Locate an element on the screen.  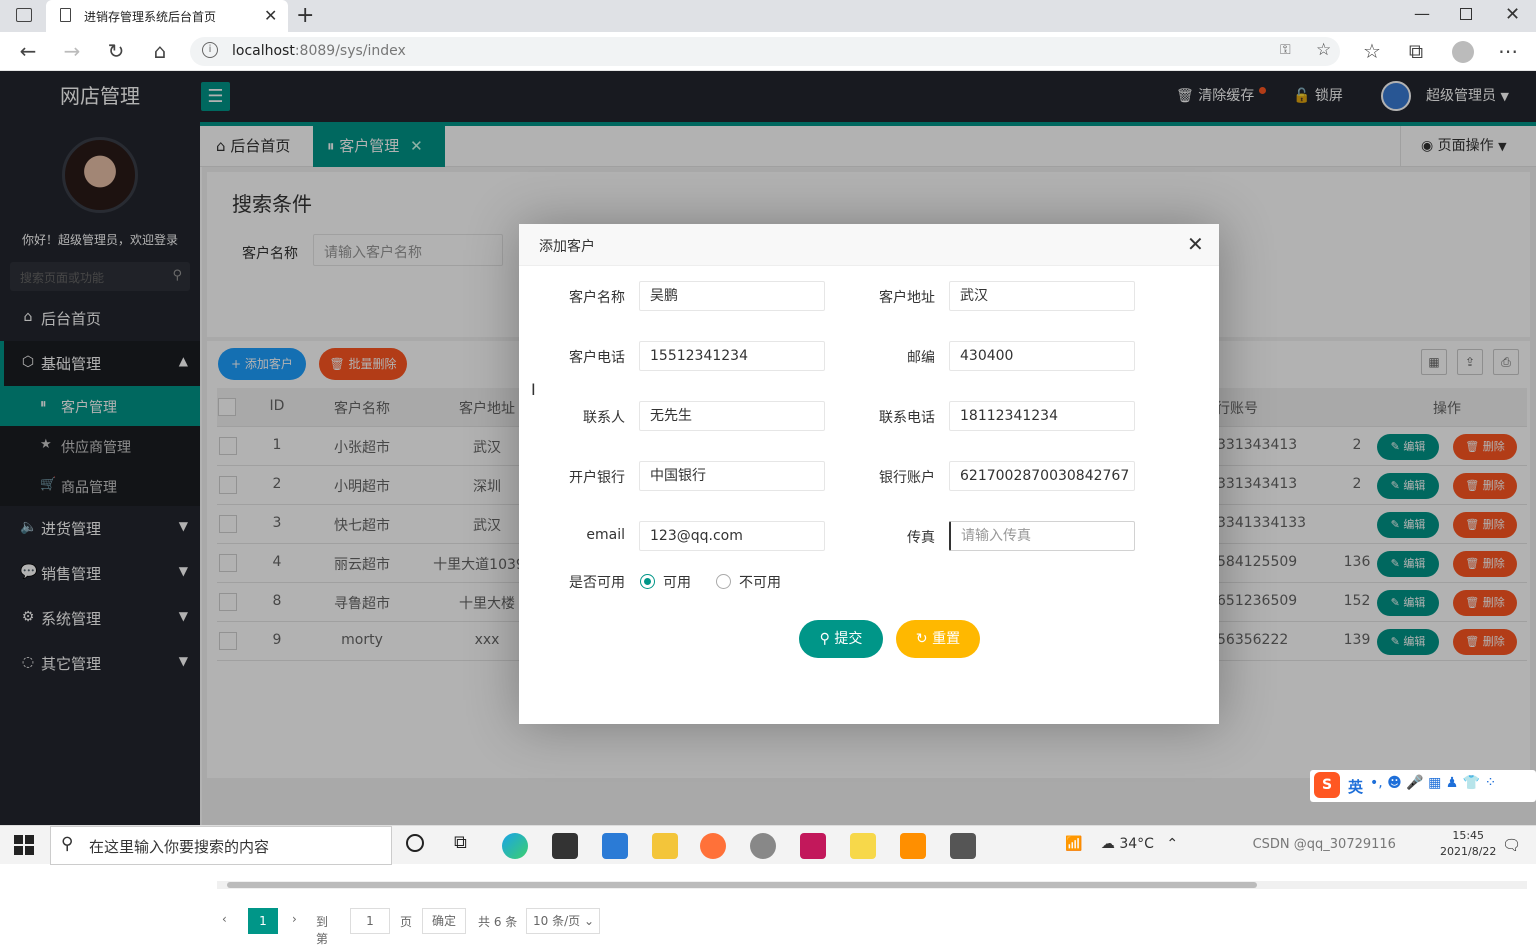
cortana-icon is located at coordinates (415, 843).